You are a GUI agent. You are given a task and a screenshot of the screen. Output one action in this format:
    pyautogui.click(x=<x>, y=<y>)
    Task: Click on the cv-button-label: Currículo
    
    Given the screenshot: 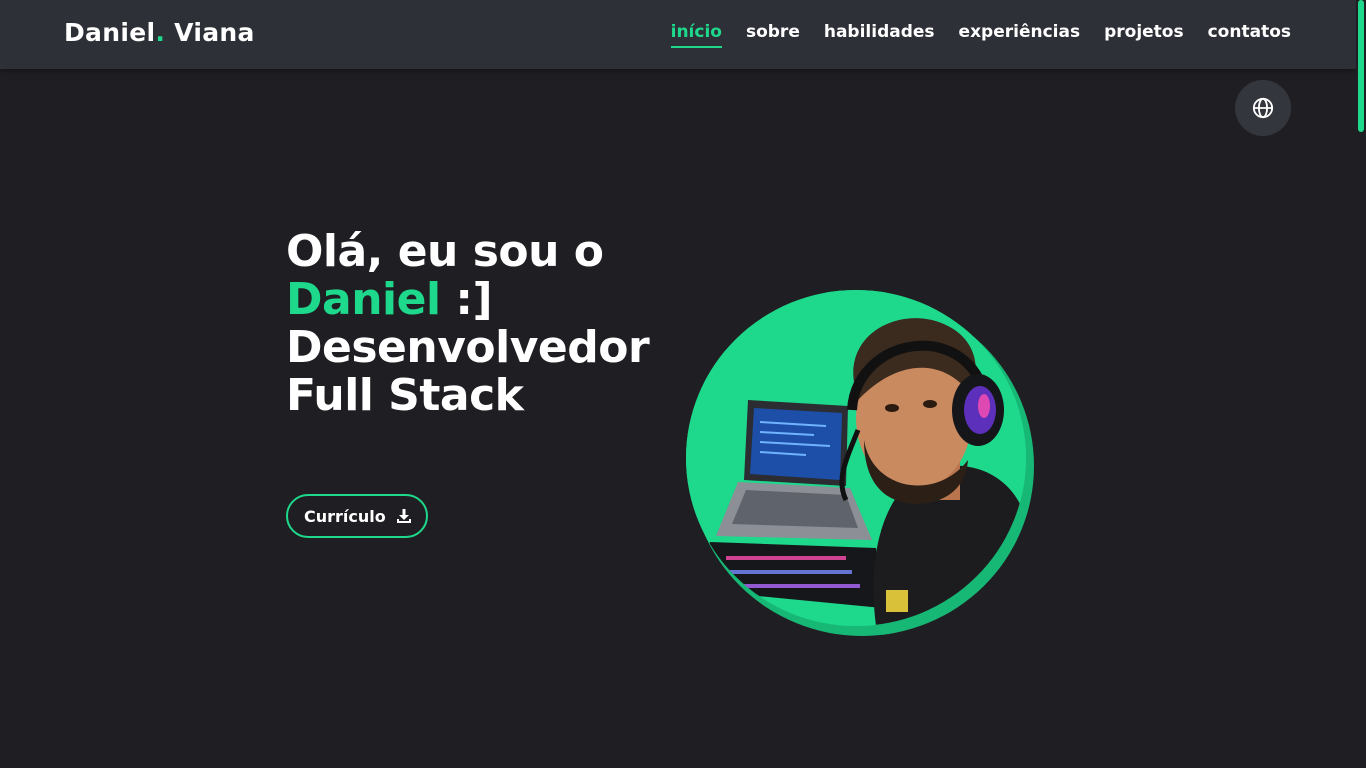 What is the action you would take?
    pyautogui.click(x=345, y=516)
    